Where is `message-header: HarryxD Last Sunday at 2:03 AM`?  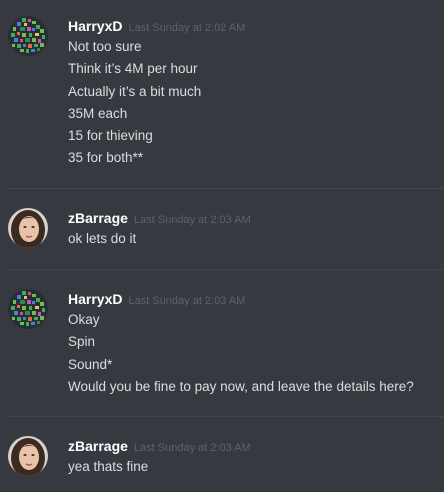 message-header: HarryxD Last Sunday at 2:03 AM is located at coordinates (252, 299).